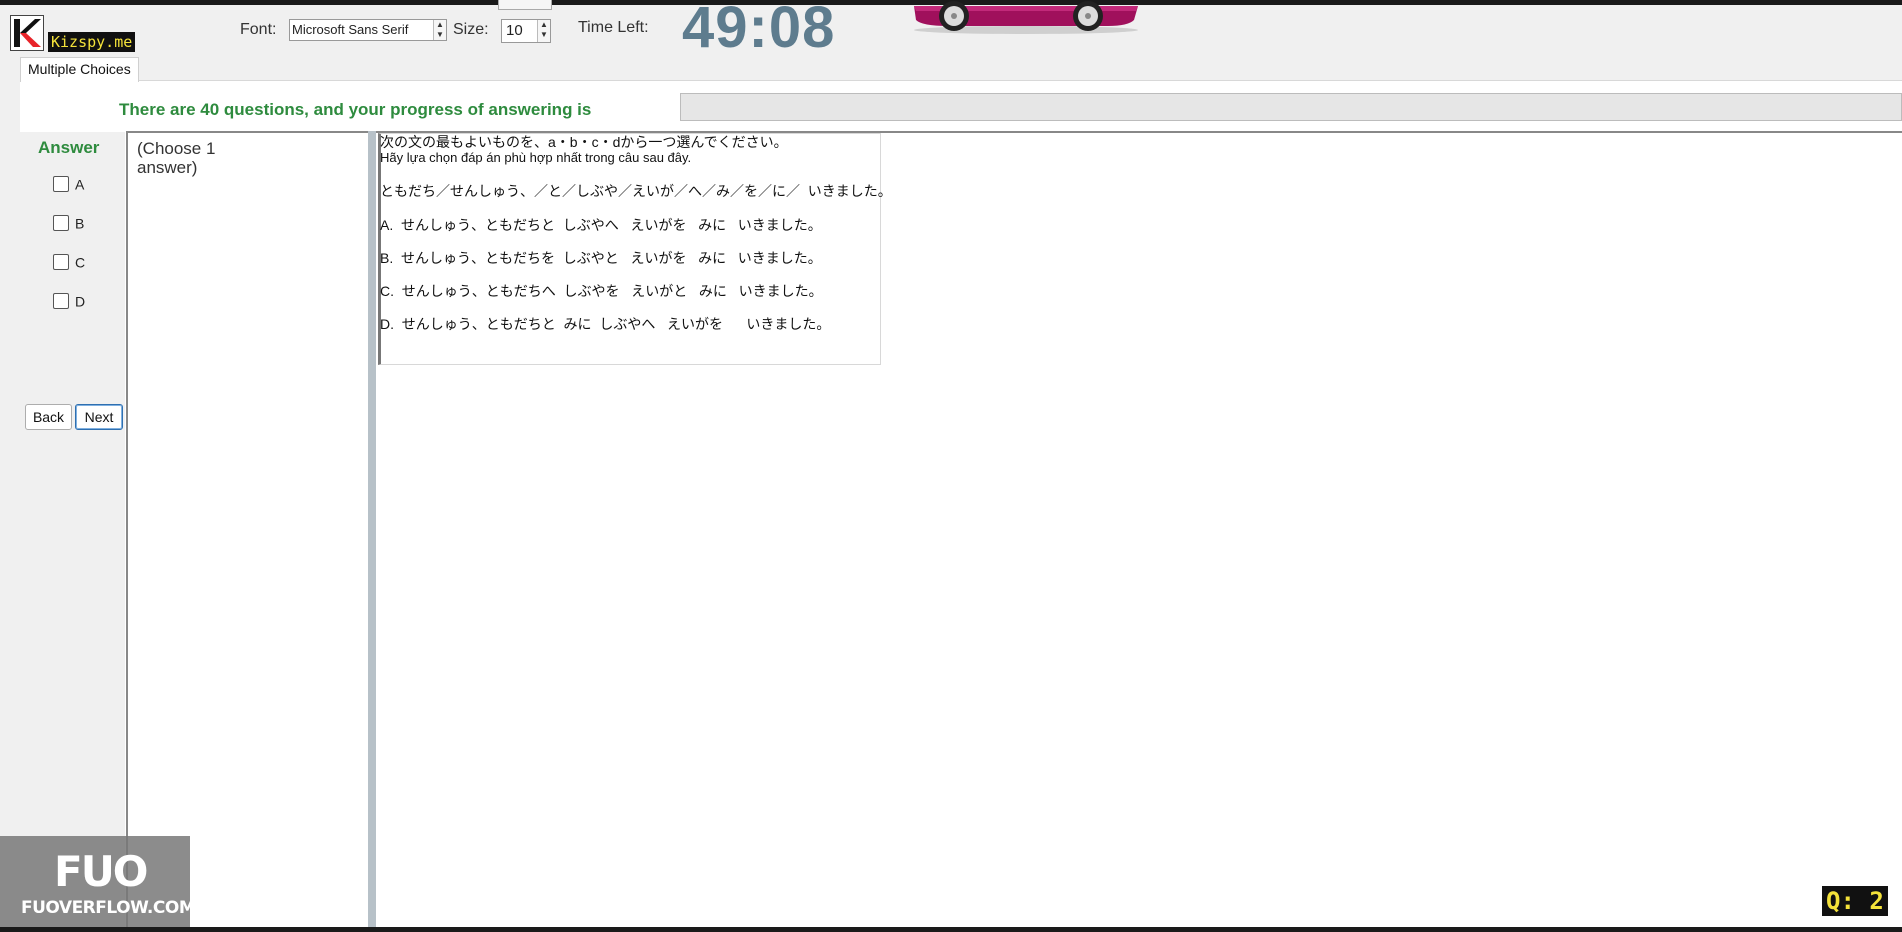 The width and height of the screenshot is (1902, 932). I want to click on size-stepper: 10 ▲ ▼, so click(526, 31).